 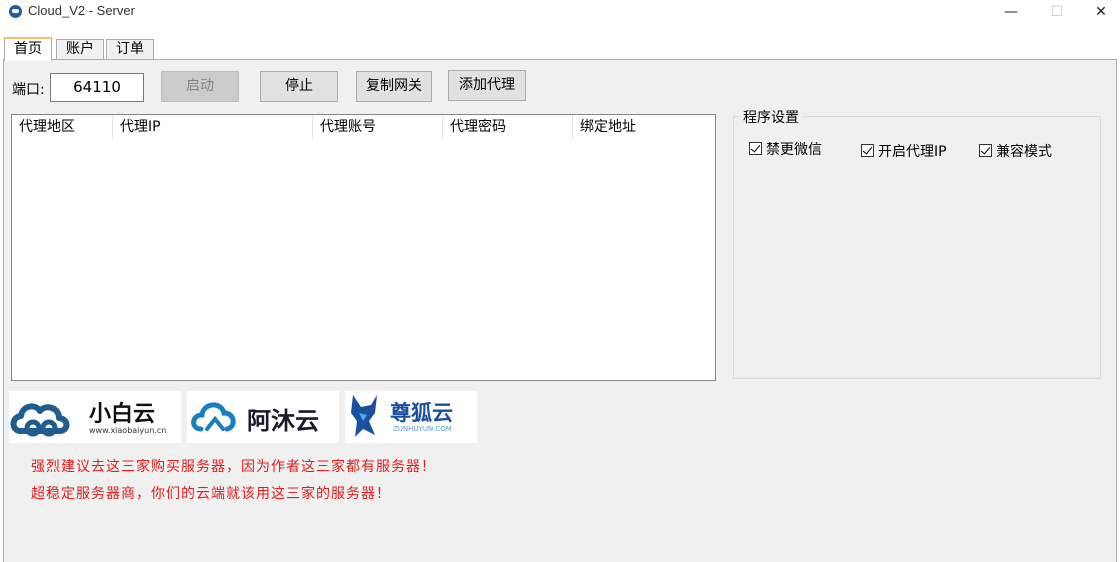 I want to click on zunhuyun-logo: 尊狐云 ZUNHUYUN.COM, so click(x=411, y=417).